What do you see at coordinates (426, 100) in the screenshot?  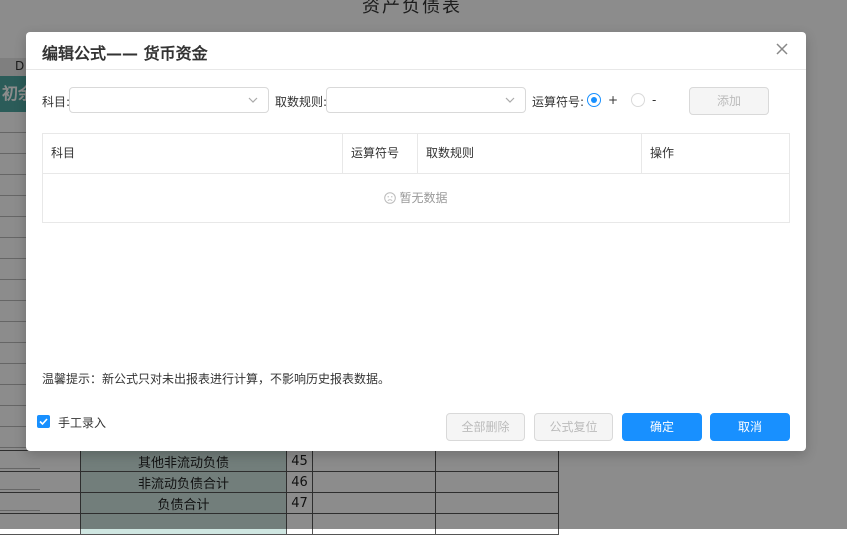 I see `rule-select` at bounding box center [426, 100].